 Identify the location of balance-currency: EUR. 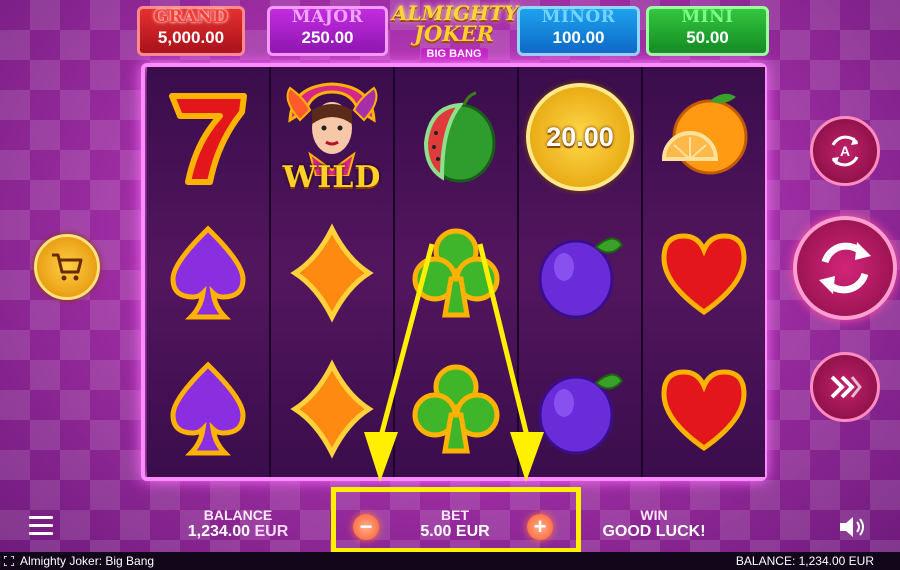
(271, 531).